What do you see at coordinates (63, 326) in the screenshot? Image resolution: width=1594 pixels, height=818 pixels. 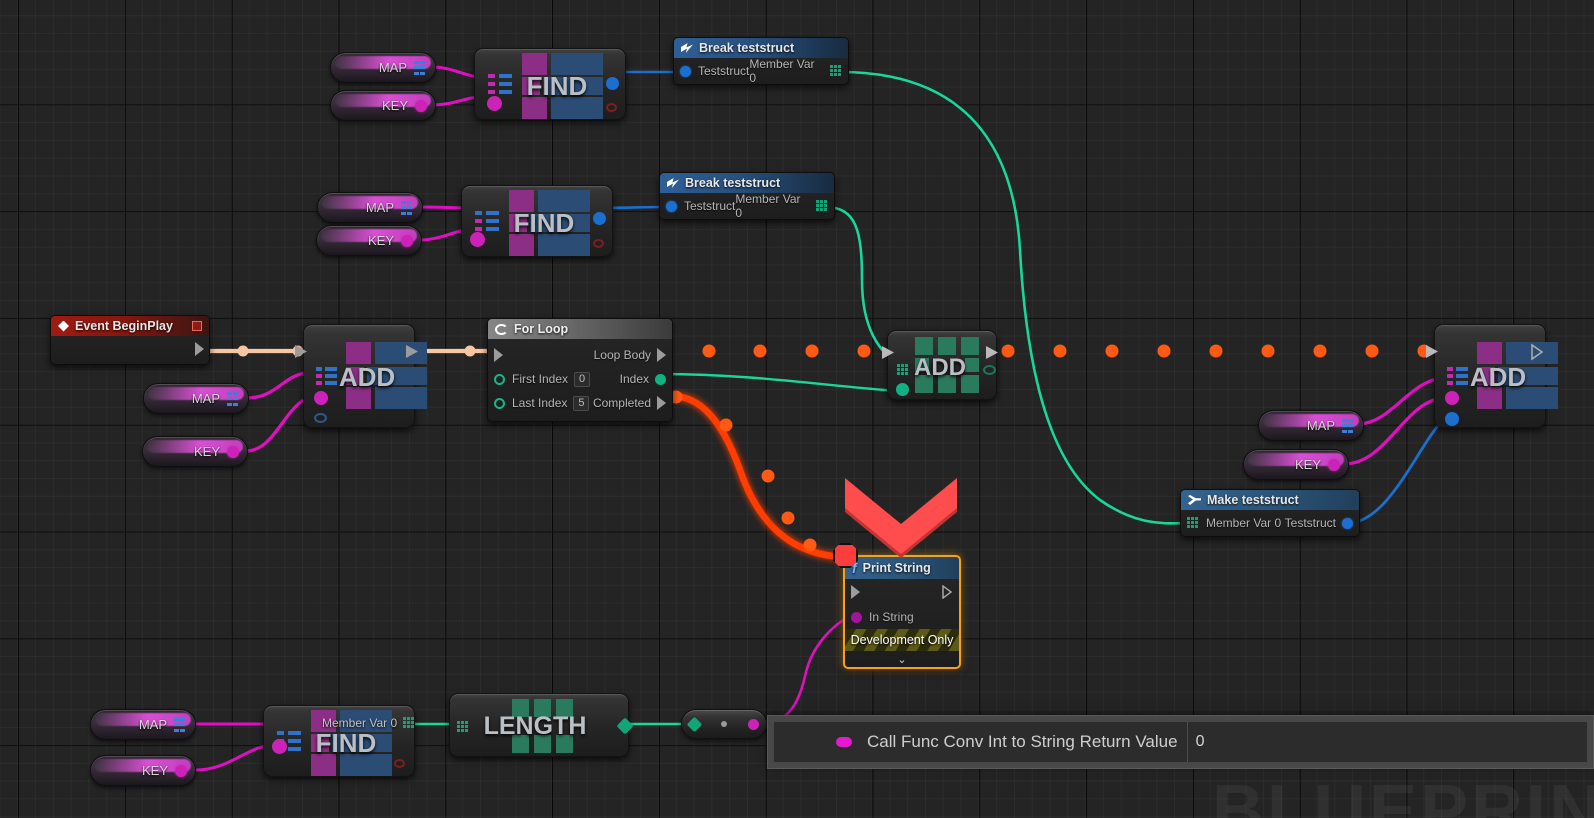 I see `event-diamond-icon` at bounding box center [63, 326].